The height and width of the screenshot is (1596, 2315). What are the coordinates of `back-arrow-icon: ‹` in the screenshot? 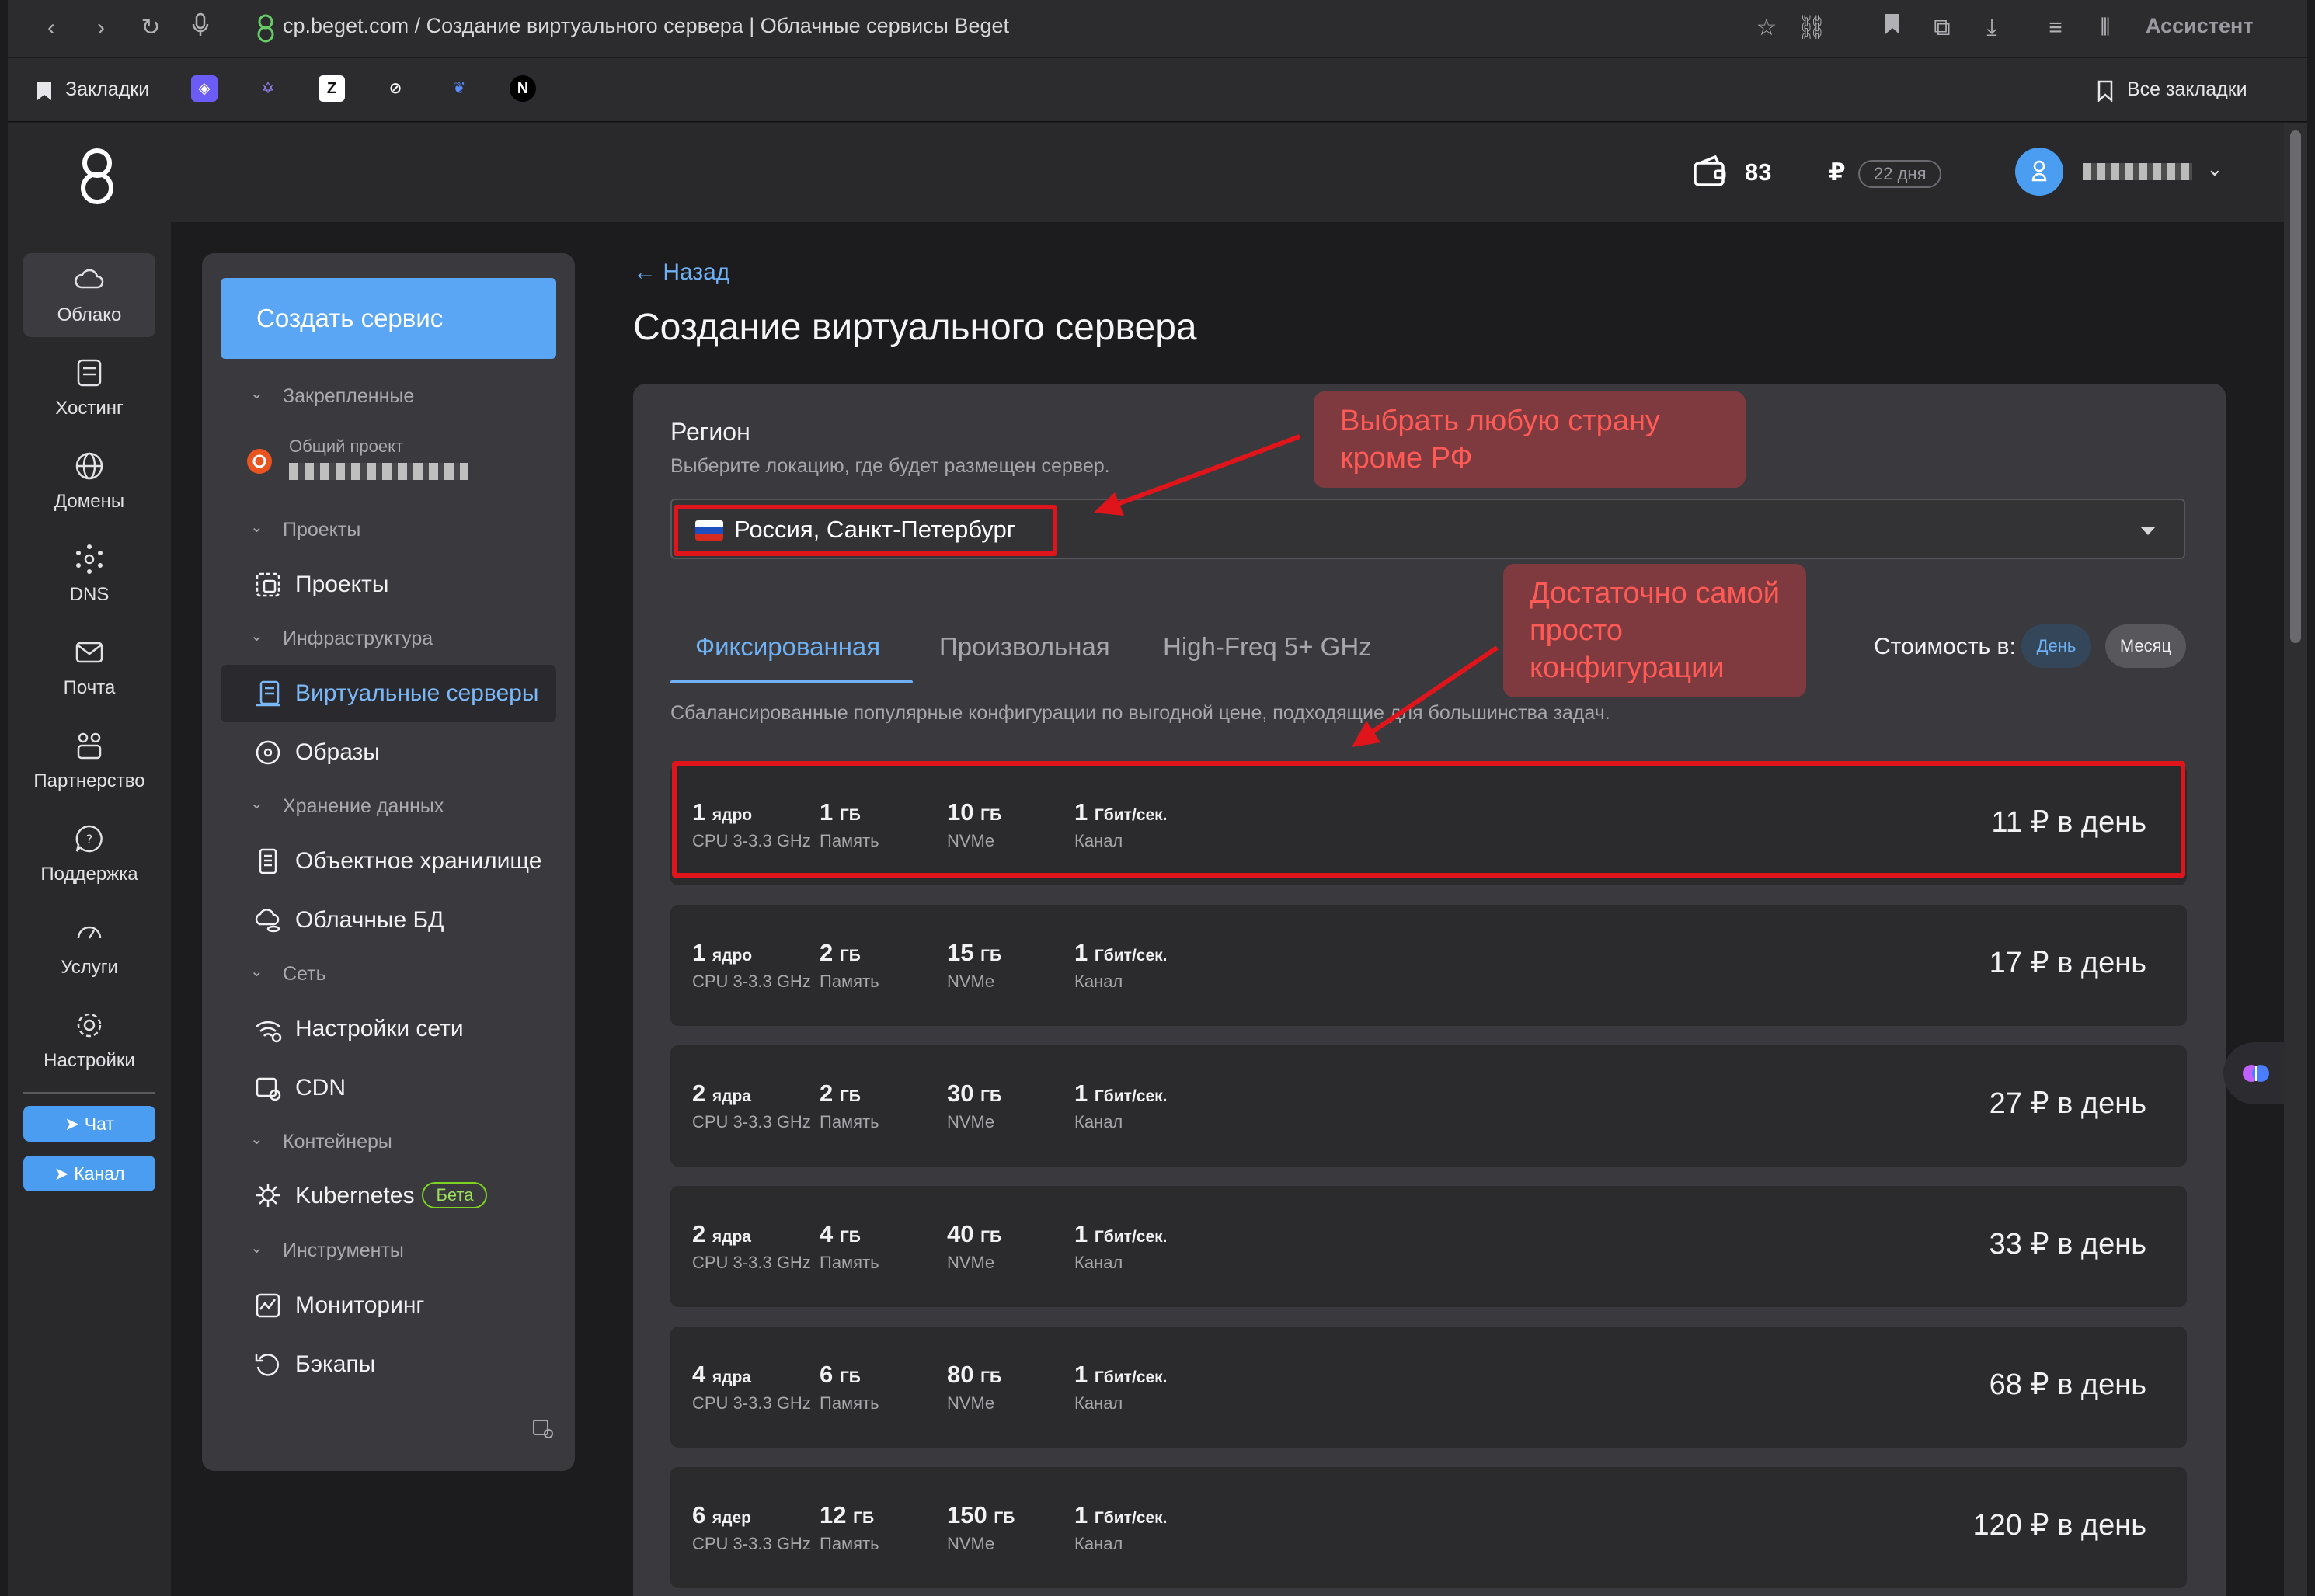 It's located at (51, 28).